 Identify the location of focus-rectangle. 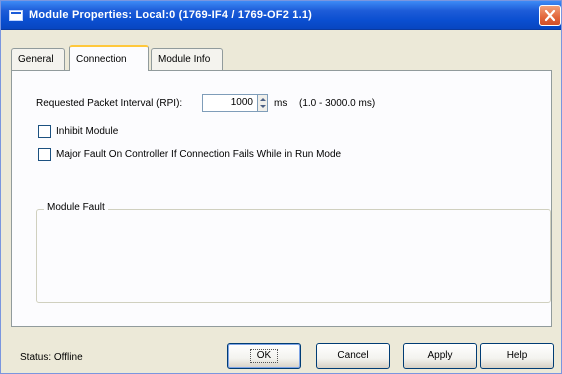
(264, 356).